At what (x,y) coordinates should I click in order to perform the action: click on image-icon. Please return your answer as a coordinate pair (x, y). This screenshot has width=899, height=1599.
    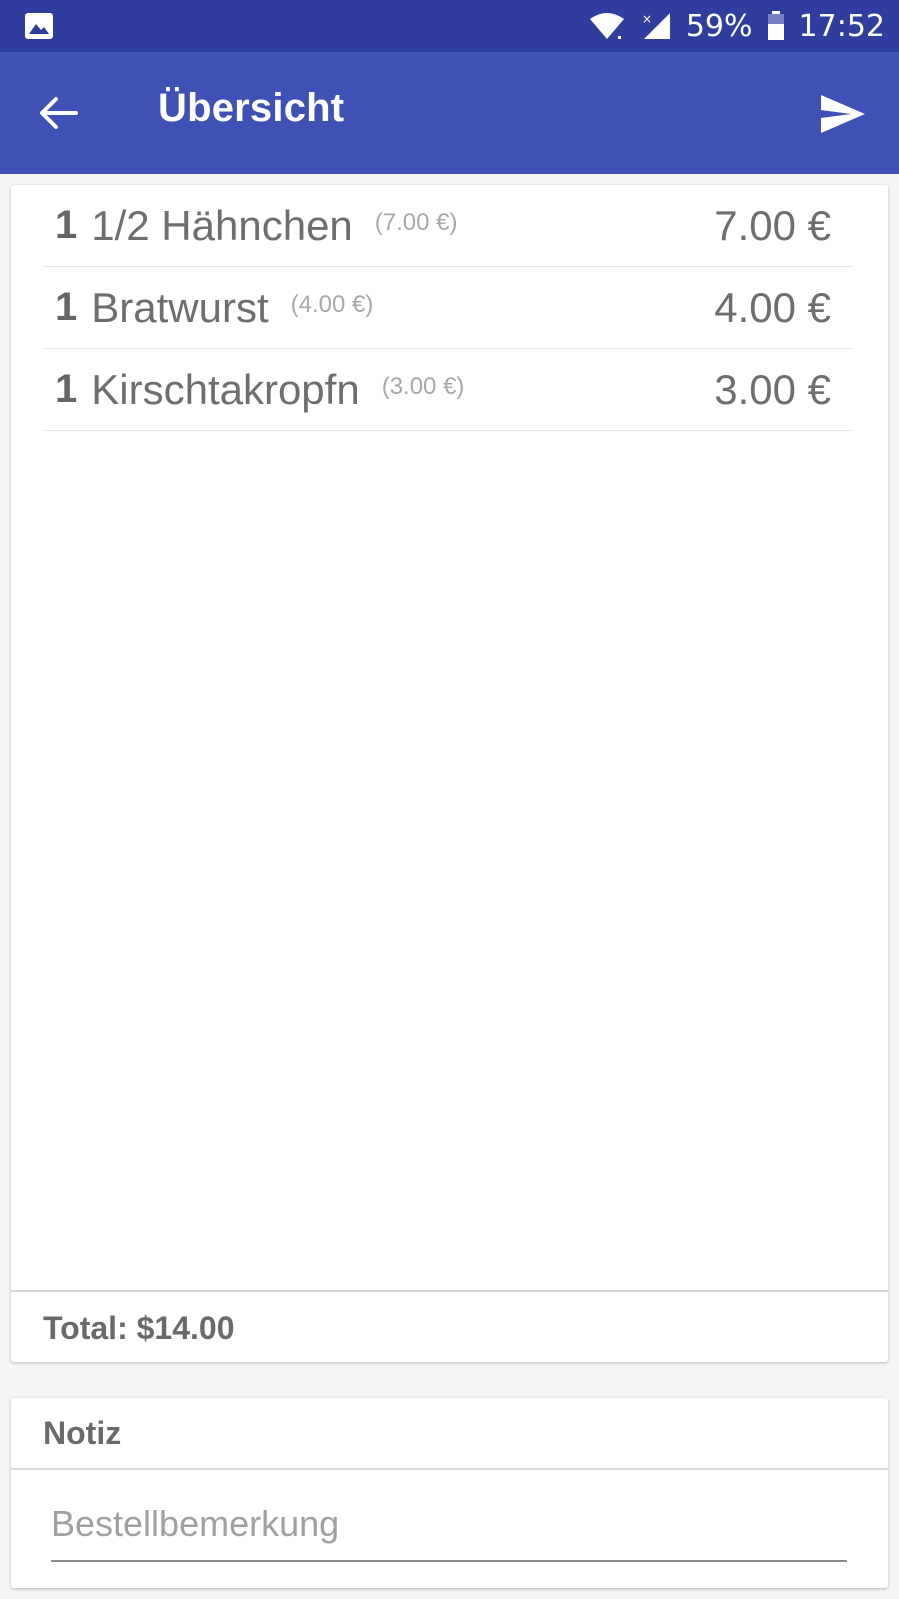
    Looking at the image, I should click on (39, 26).